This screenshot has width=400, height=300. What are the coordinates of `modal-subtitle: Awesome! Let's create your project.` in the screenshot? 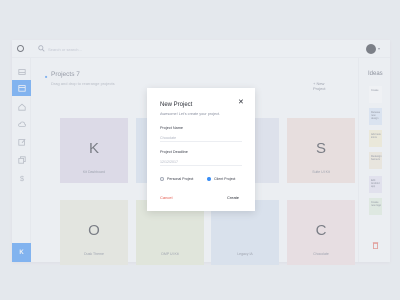 It's located at (190, 114).